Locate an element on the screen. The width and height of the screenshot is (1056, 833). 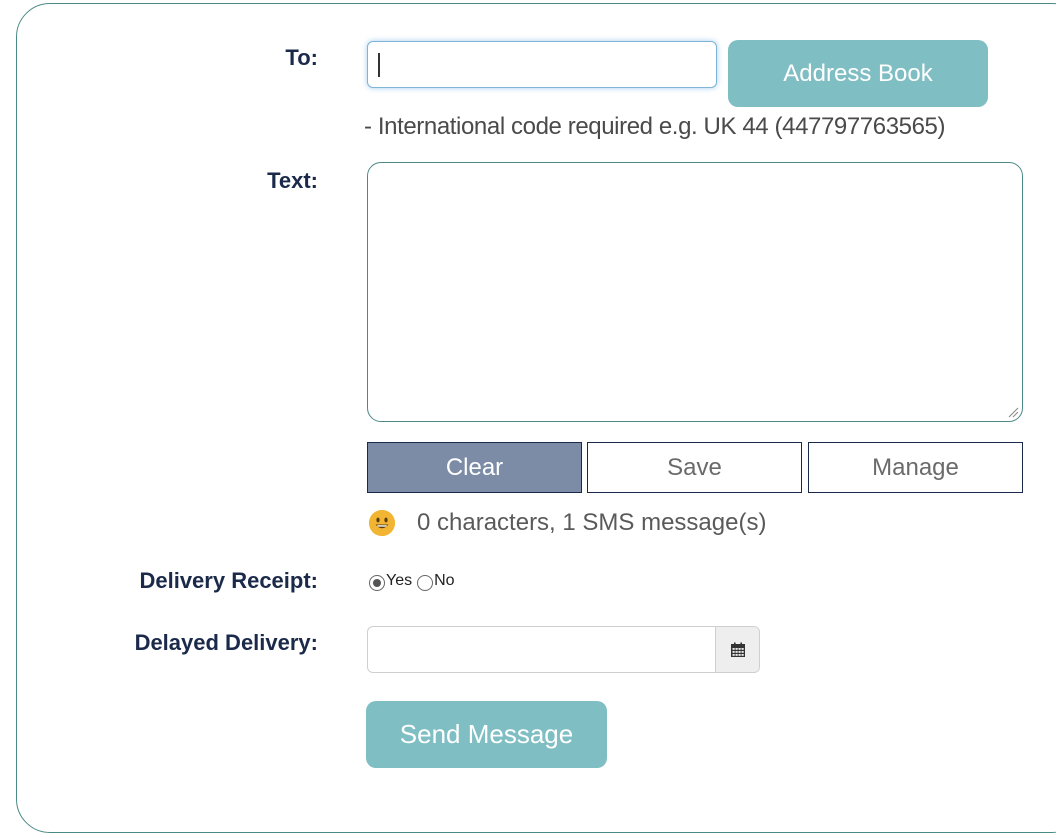
clear-button: Clear is located at coordinates (474, 467).